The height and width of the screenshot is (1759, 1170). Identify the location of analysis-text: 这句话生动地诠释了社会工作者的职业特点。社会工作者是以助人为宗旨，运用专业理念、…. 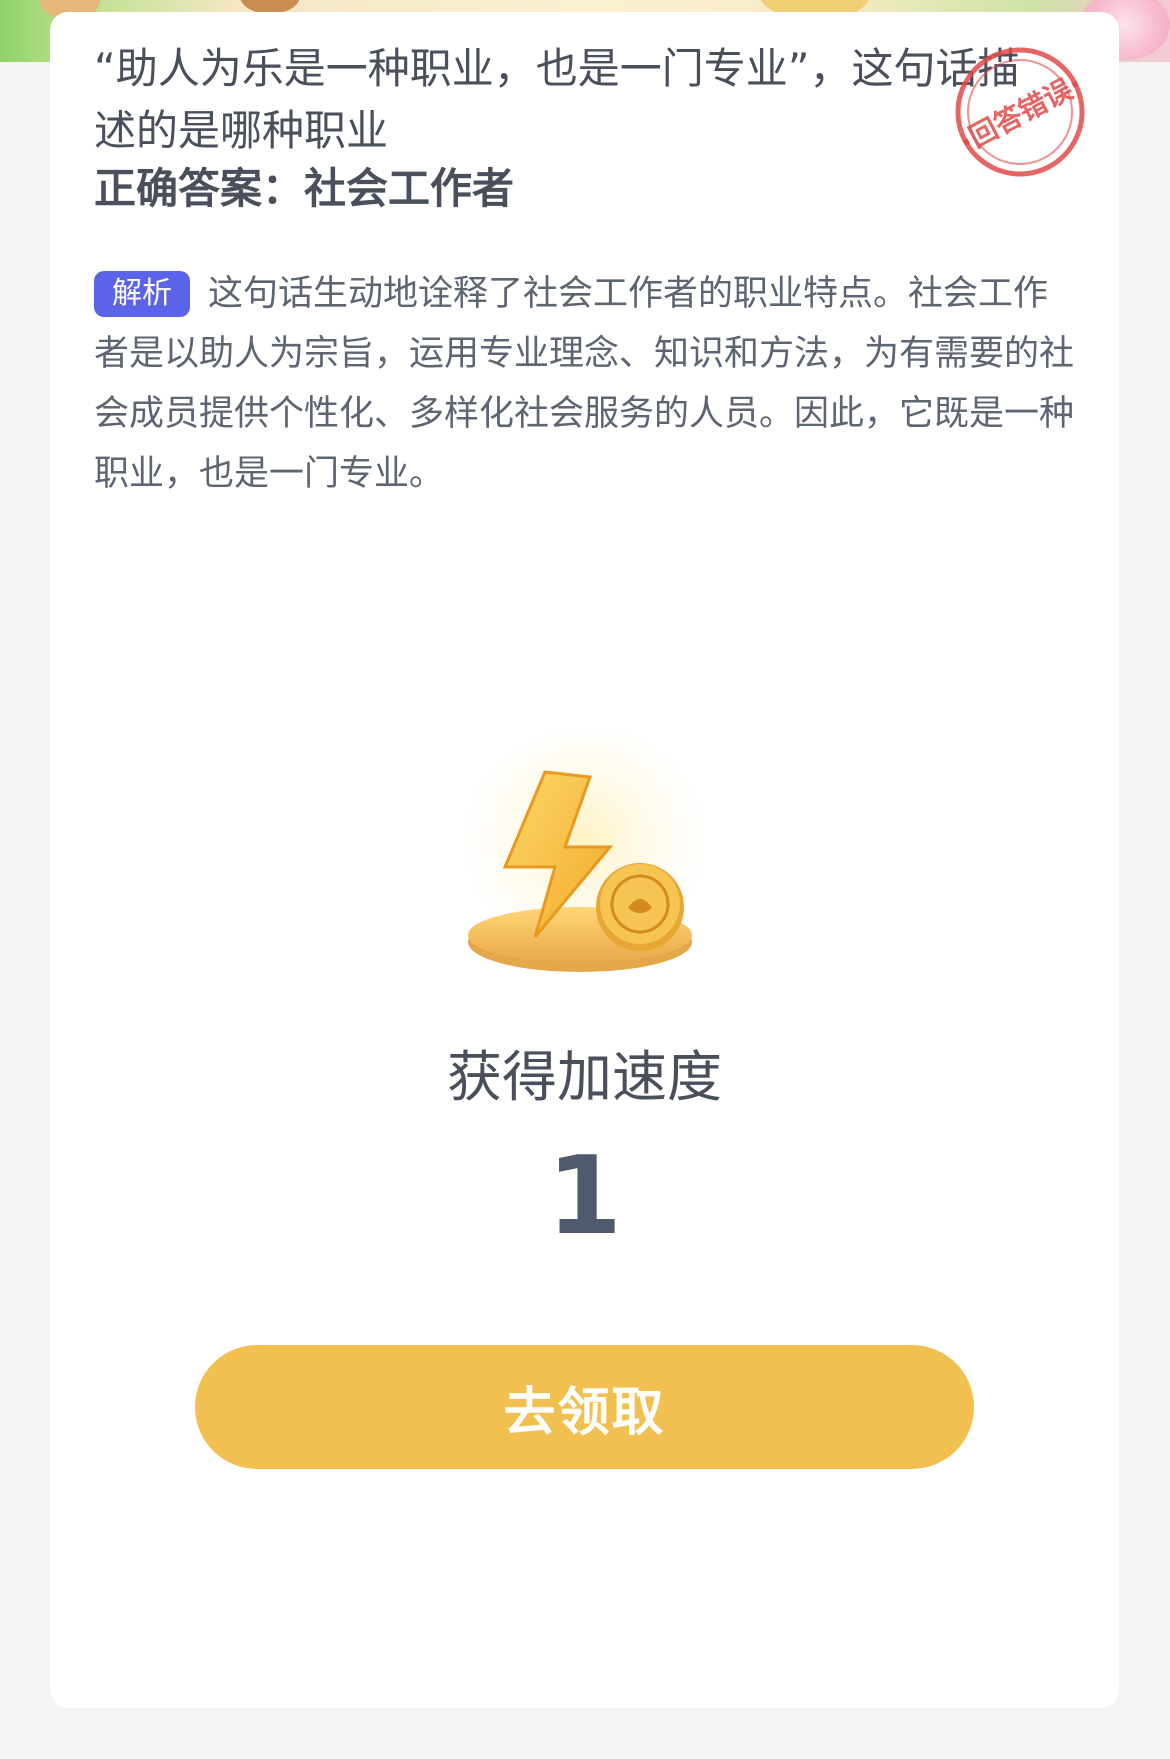
(584, 384).